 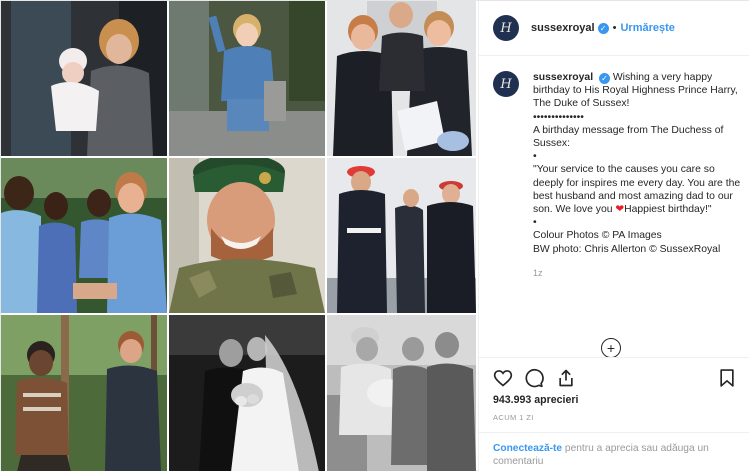 I want to click on post-header: H sussexroyal ✓ • Urmărește, so click(x=614, y=28).